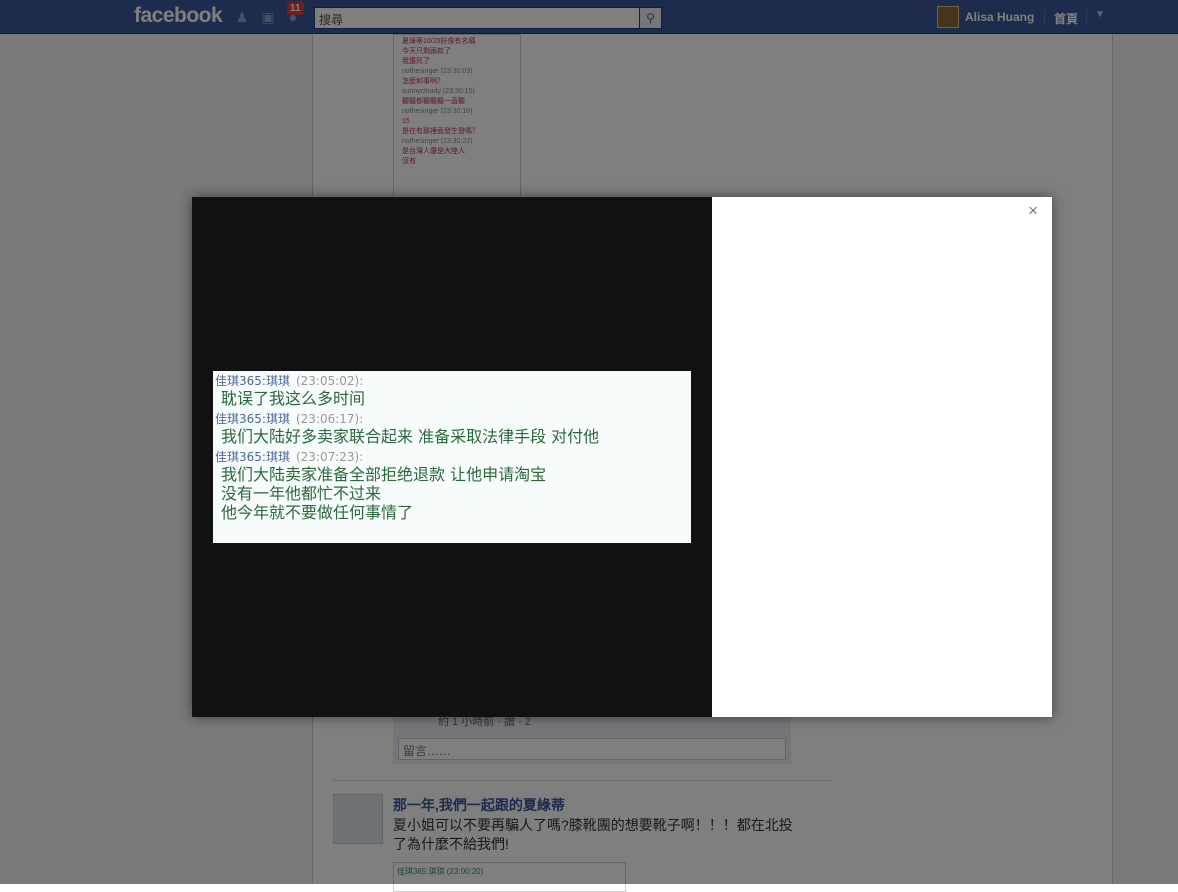 The height and width of the screenshot is (892, 1178). I want to click on message-header: 佳琪365:琪琪 (23:06:17):, so click(452, 419).